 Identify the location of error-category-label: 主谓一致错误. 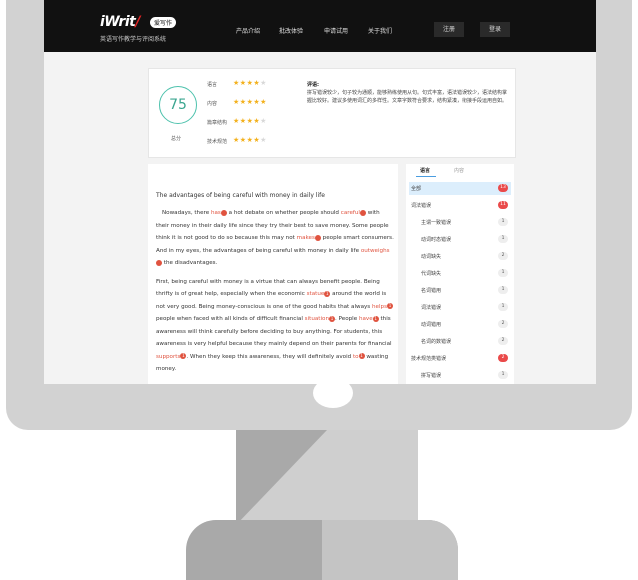
(436, 223).